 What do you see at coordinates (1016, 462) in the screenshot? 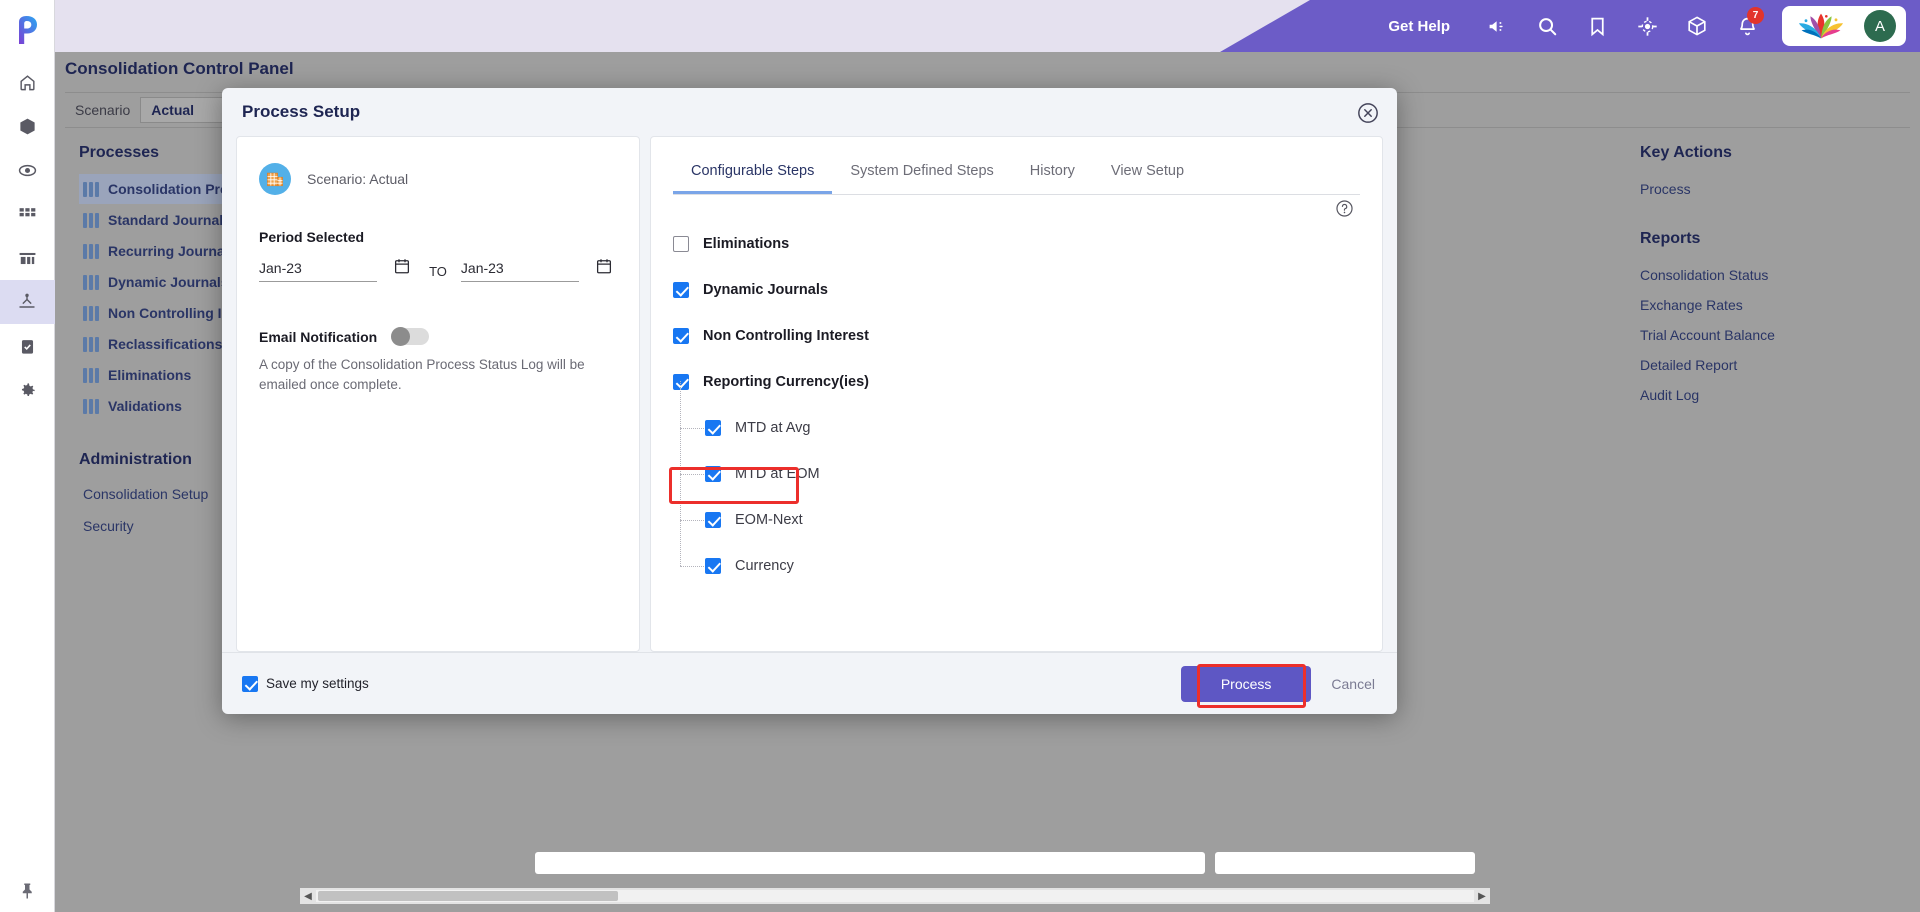
I see `step-row-mtd-at-eom: MTD at EOM` at bounding box center [1016, 462].